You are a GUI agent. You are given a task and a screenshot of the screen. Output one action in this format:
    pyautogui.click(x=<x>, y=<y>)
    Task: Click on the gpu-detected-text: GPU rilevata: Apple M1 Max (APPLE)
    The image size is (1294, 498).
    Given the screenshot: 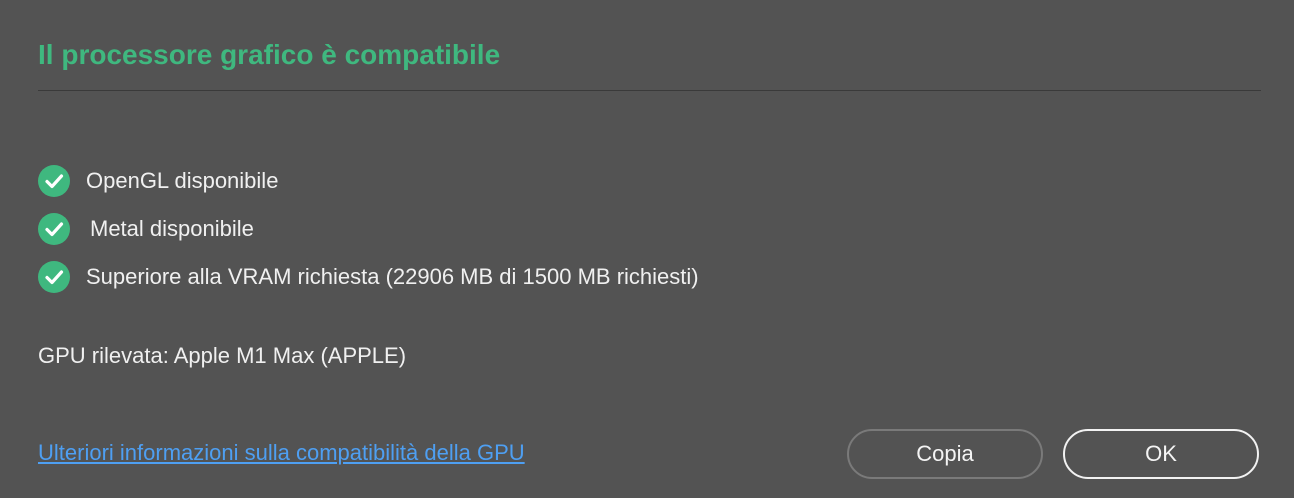 What is the action you would take?
    pyautogui.click(x=222, y=355)
    